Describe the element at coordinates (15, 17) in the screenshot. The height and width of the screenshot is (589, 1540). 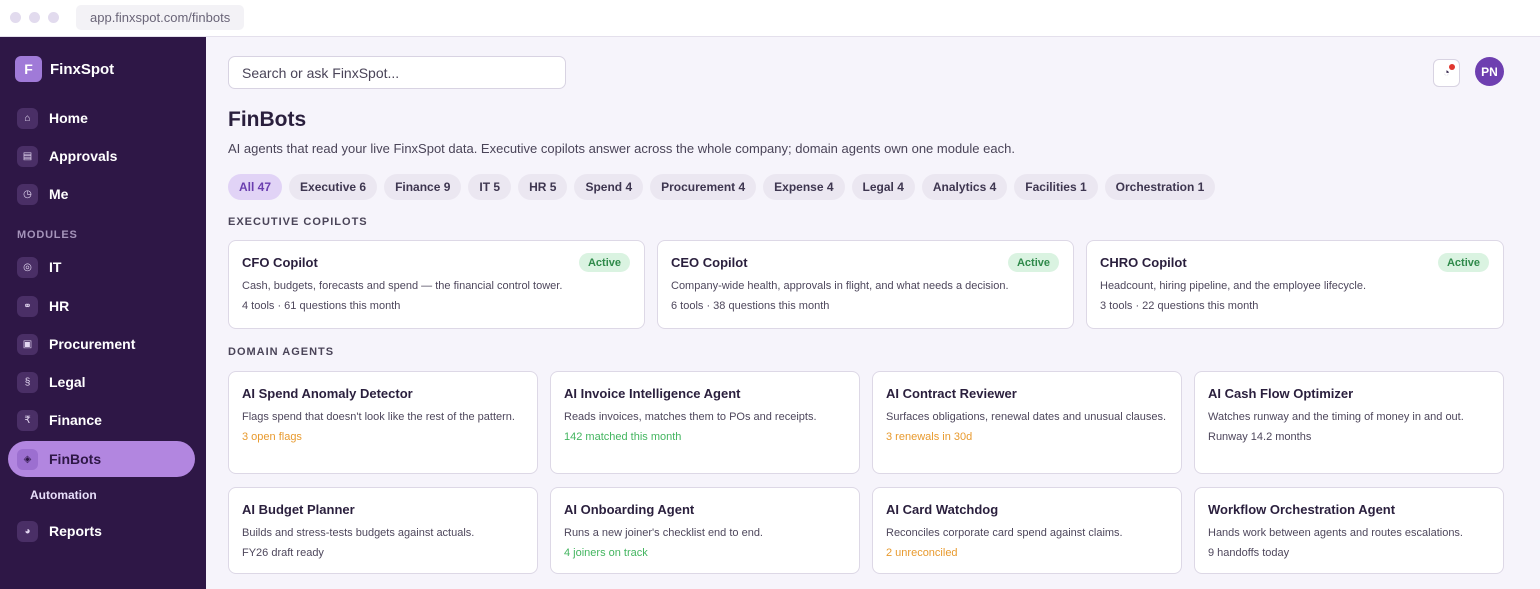
I see `window-close-dot` at that location.